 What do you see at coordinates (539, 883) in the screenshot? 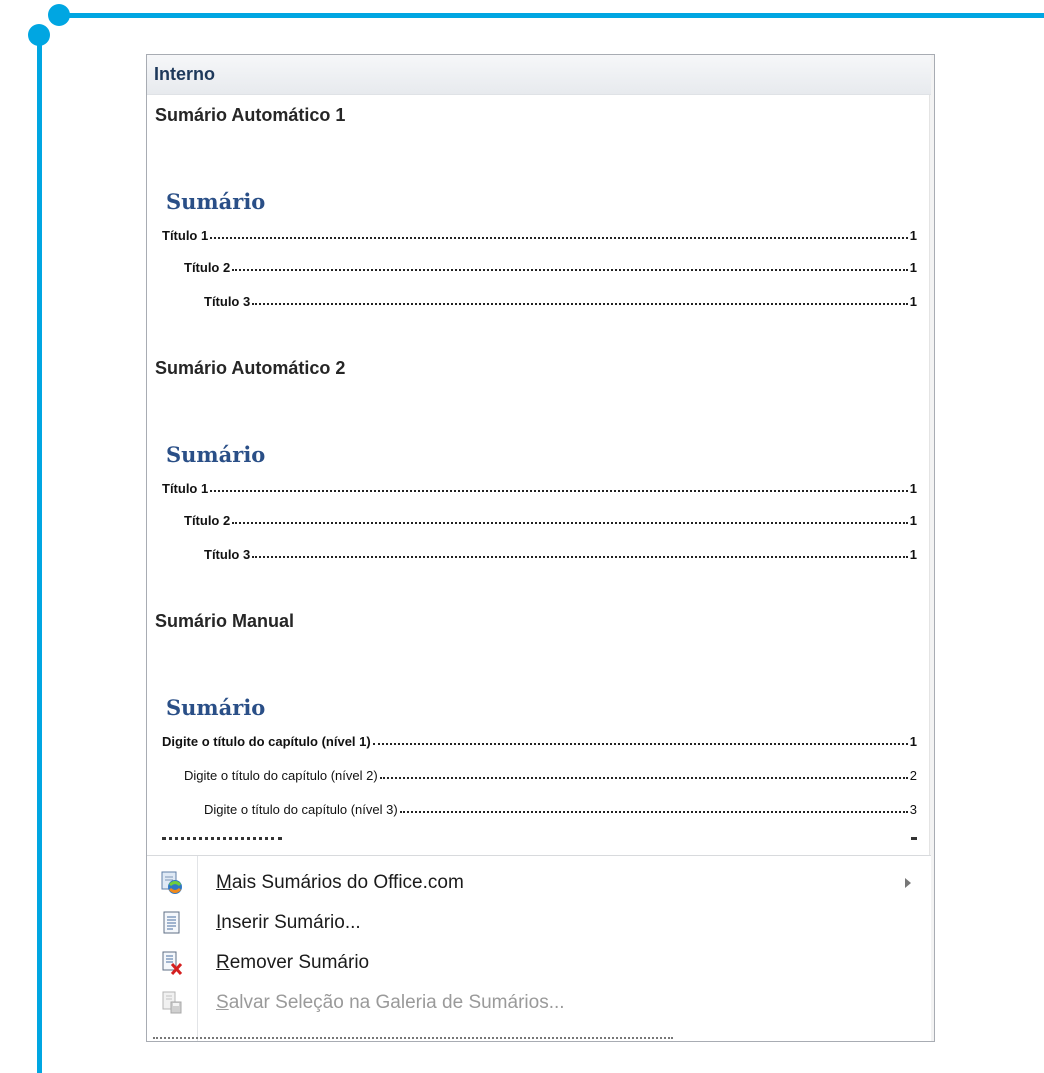
I see `more-office-toc-menu-item: Mais Sumários do Office.com` at bounding box center [539, 883].